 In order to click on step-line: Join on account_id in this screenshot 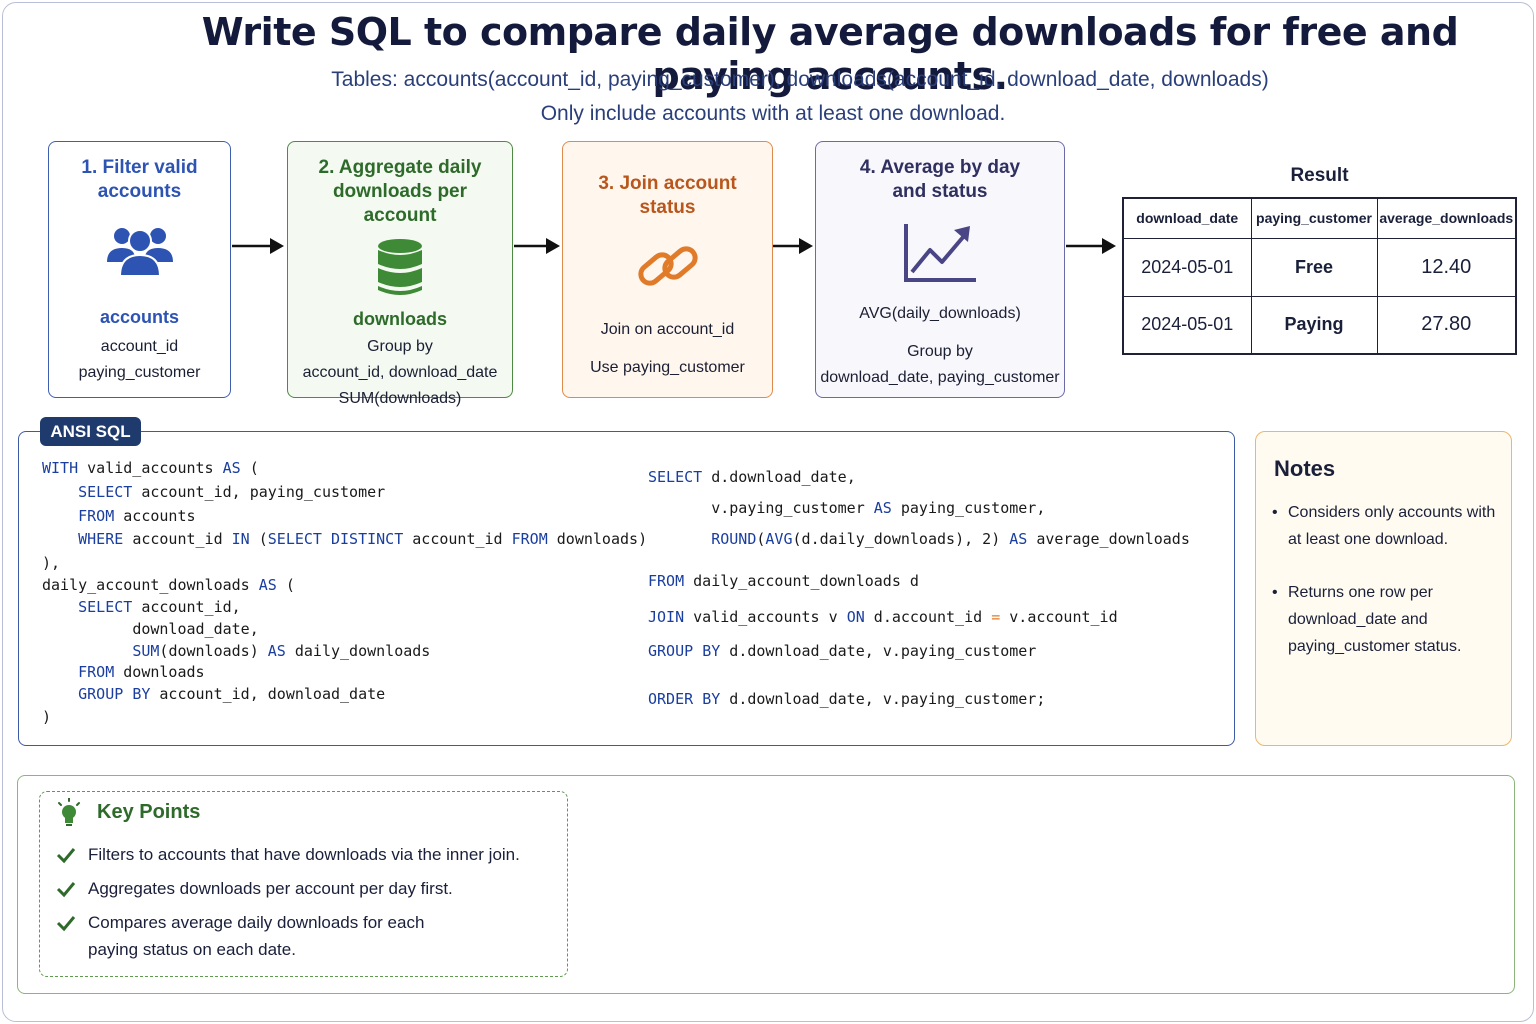, I will do `click(667, 329)`.